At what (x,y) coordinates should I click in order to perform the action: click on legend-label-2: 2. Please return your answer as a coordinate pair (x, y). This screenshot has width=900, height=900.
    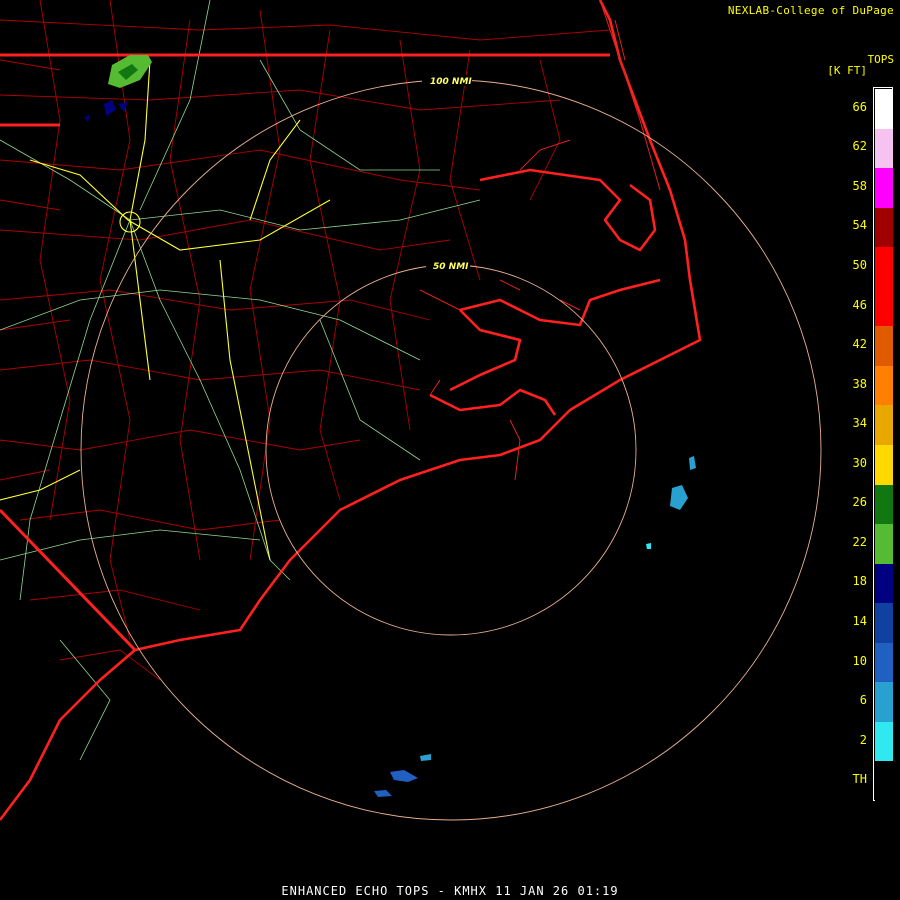
    Looking at the image, I should click on (863, 739).